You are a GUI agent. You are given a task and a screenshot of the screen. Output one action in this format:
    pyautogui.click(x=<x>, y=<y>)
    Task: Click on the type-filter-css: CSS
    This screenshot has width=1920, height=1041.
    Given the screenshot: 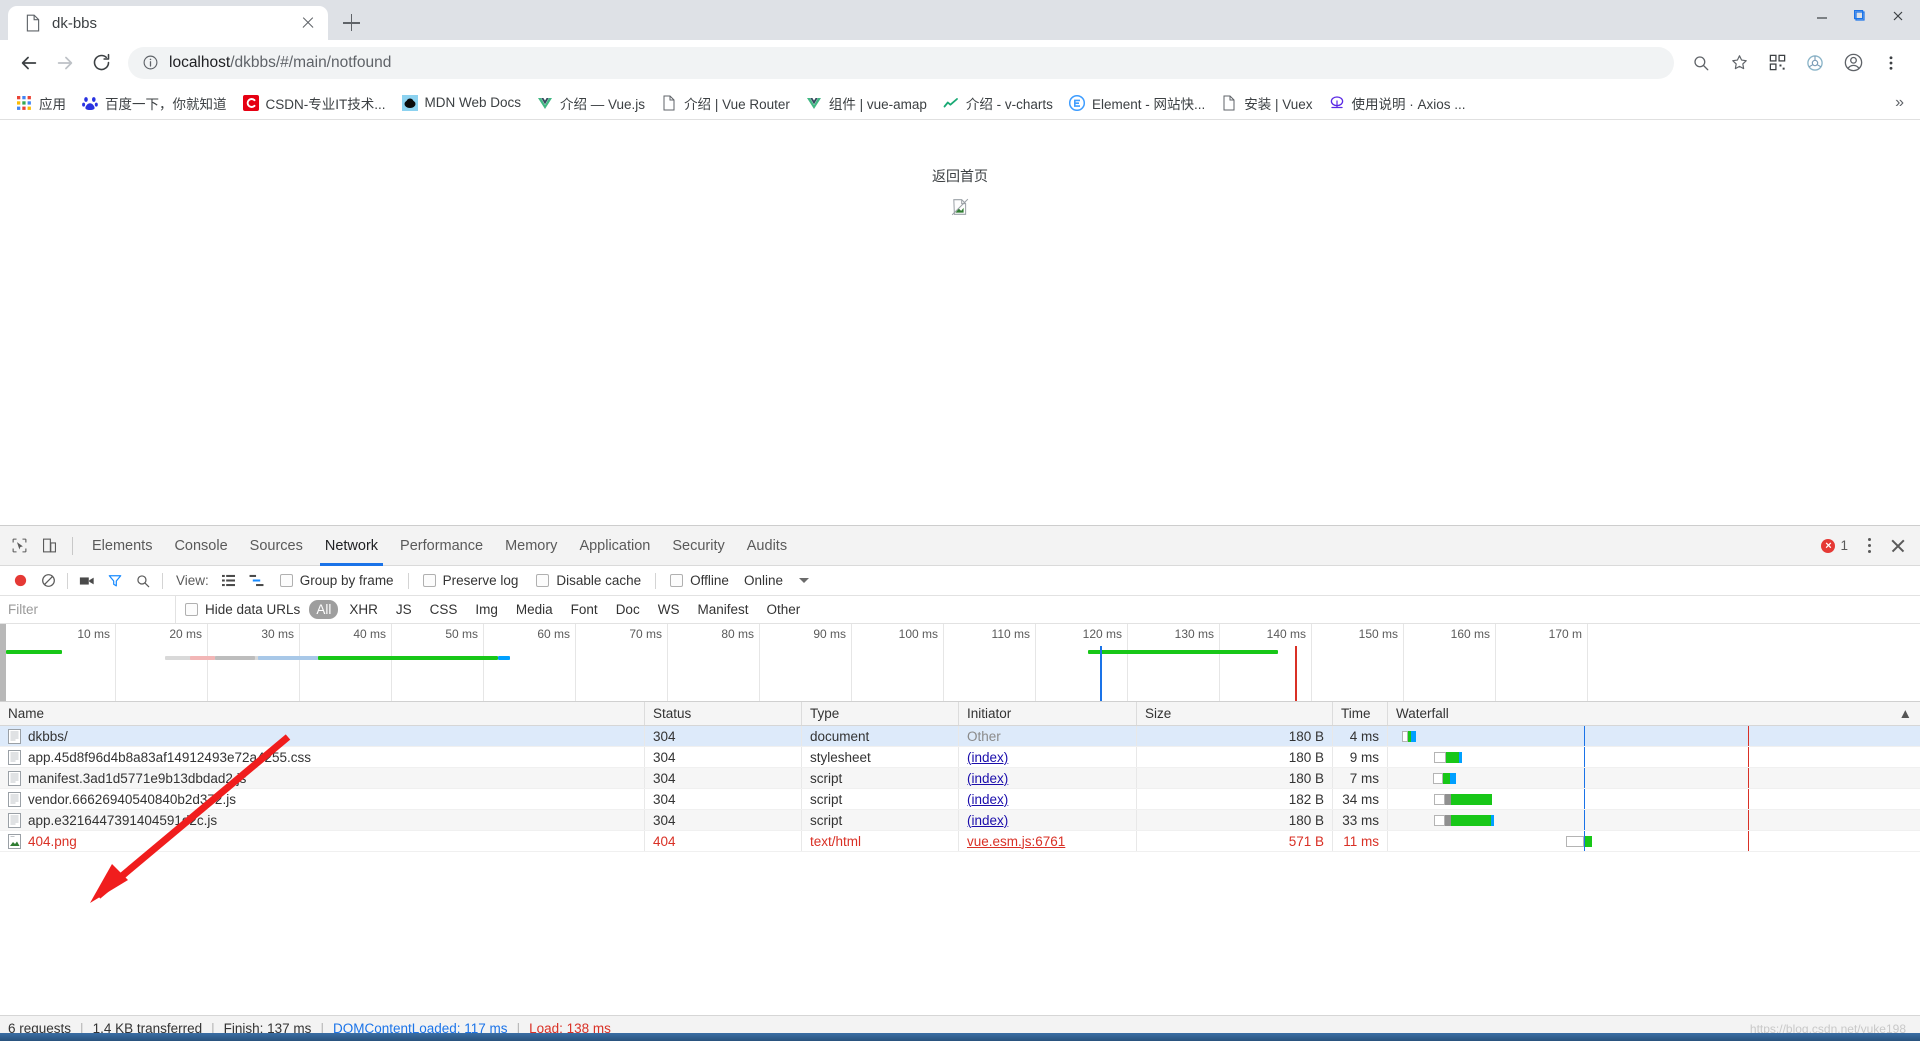 What is the action you would take?
    pyautogui.click(x=444, y=609)
    